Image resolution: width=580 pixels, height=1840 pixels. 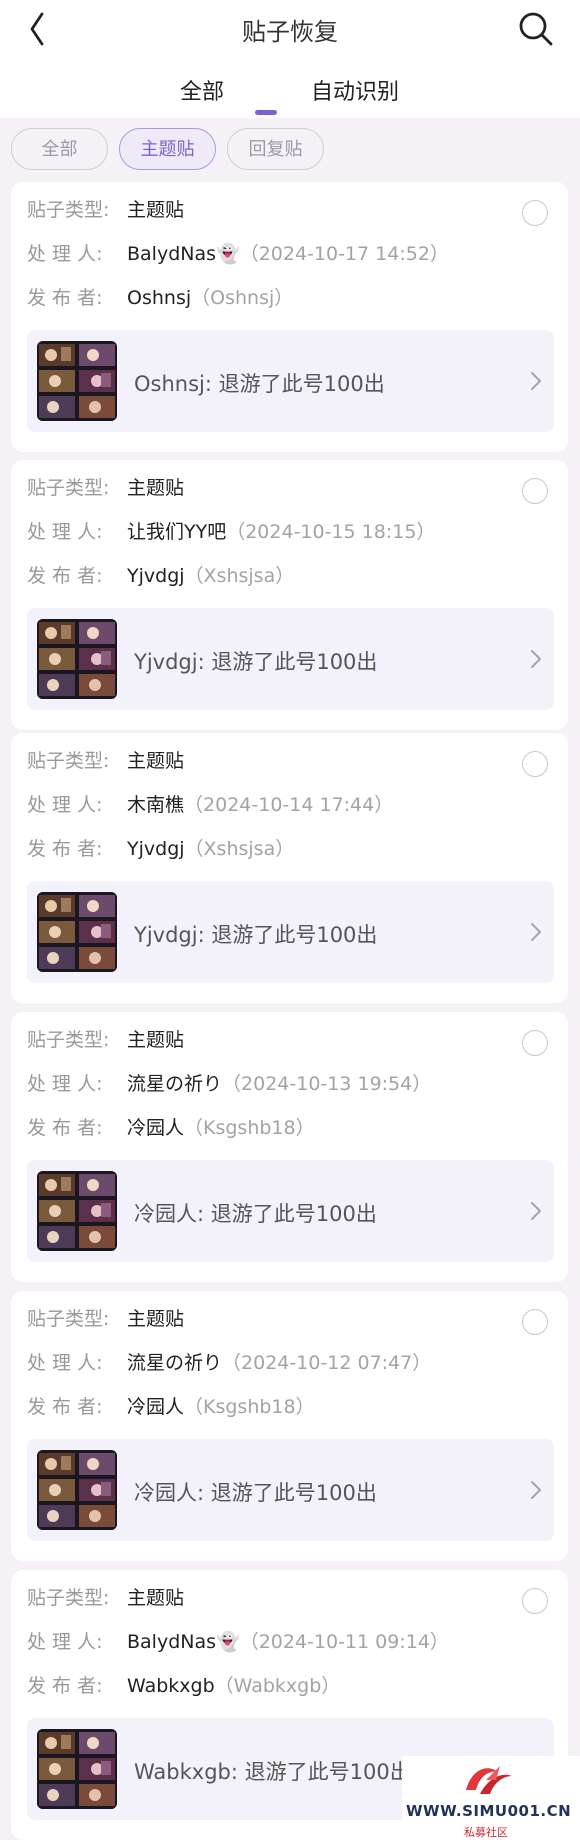 I want to click on watermark-name: 私募社区, so click(x=486, y=1832).